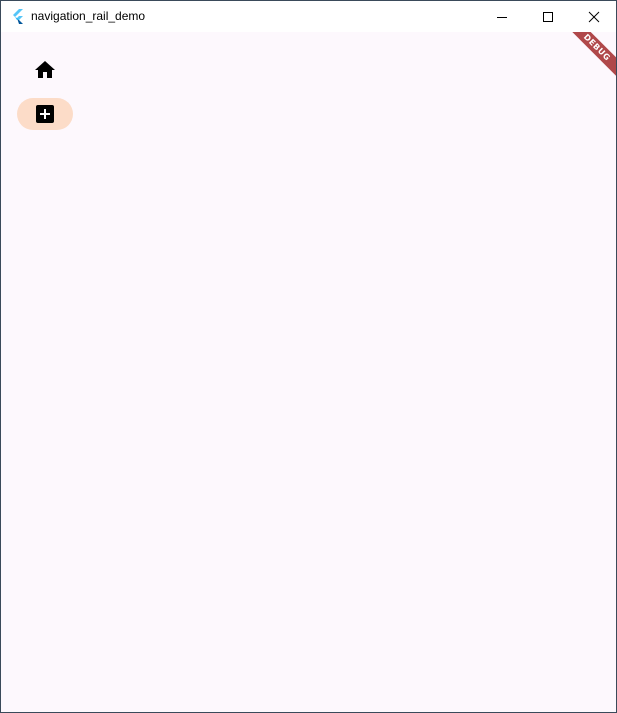 Image resolution: width=617 pixels, height=713 pixels. I want to click on window-title: navigation_rail_demo, so click(88, 16).